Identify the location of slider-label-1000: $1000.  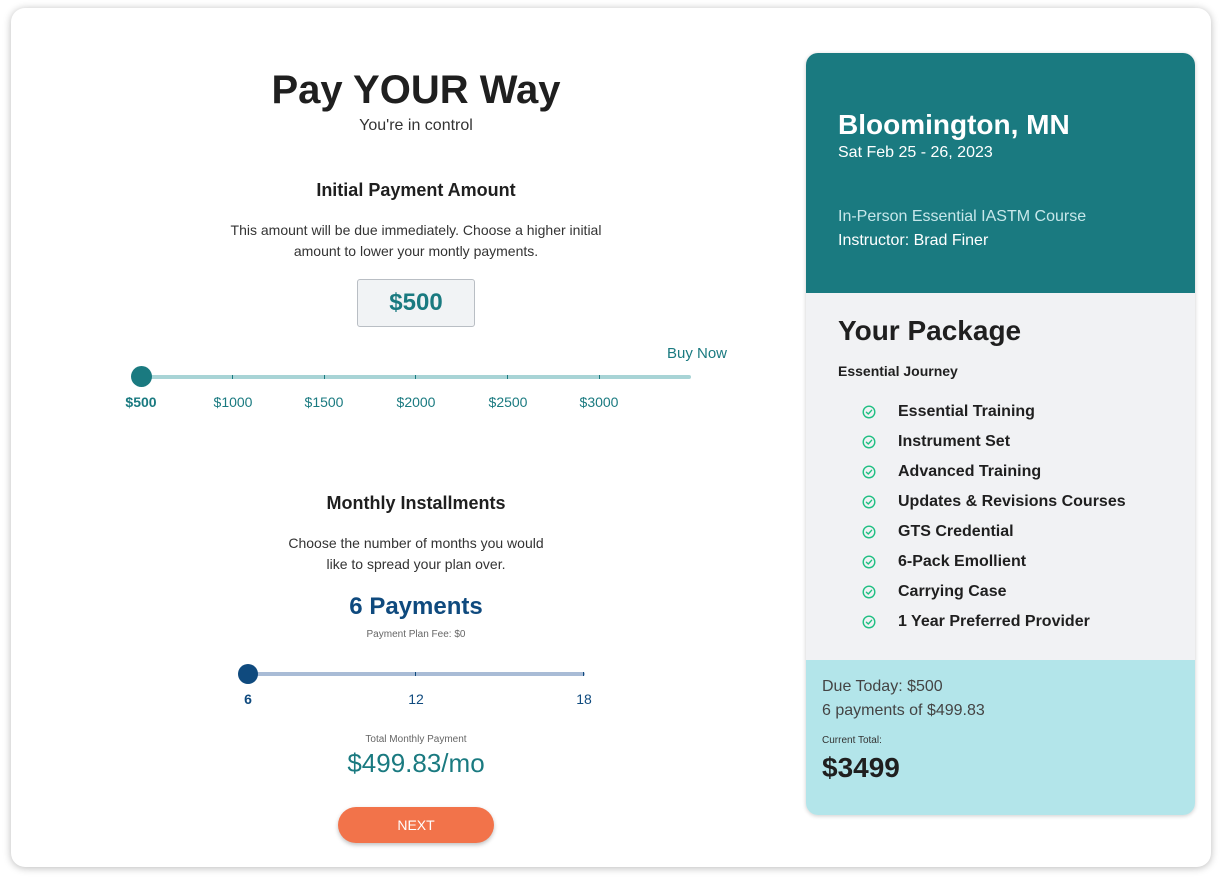
(233, 402).